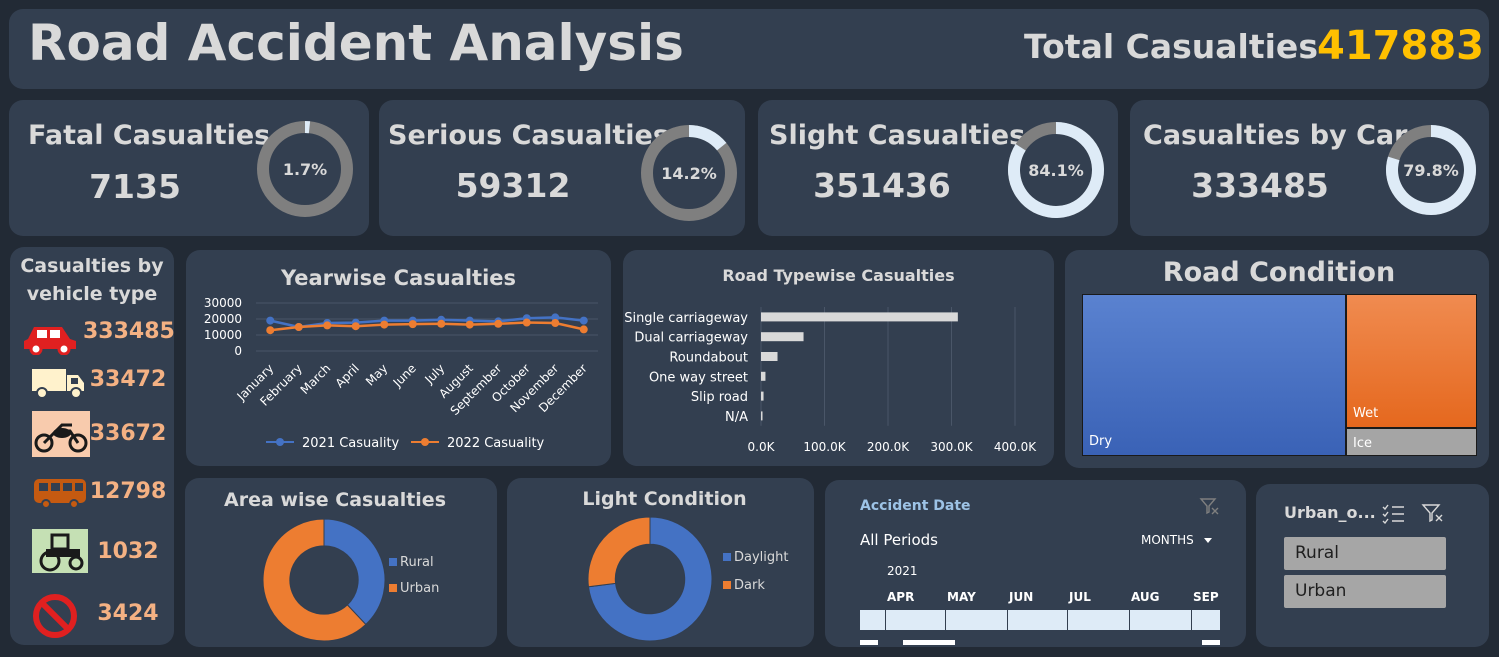 The height and width of the screenshot is (657, 1499). I want to click on x-tick-label: 300.0K, so click(951, 447).